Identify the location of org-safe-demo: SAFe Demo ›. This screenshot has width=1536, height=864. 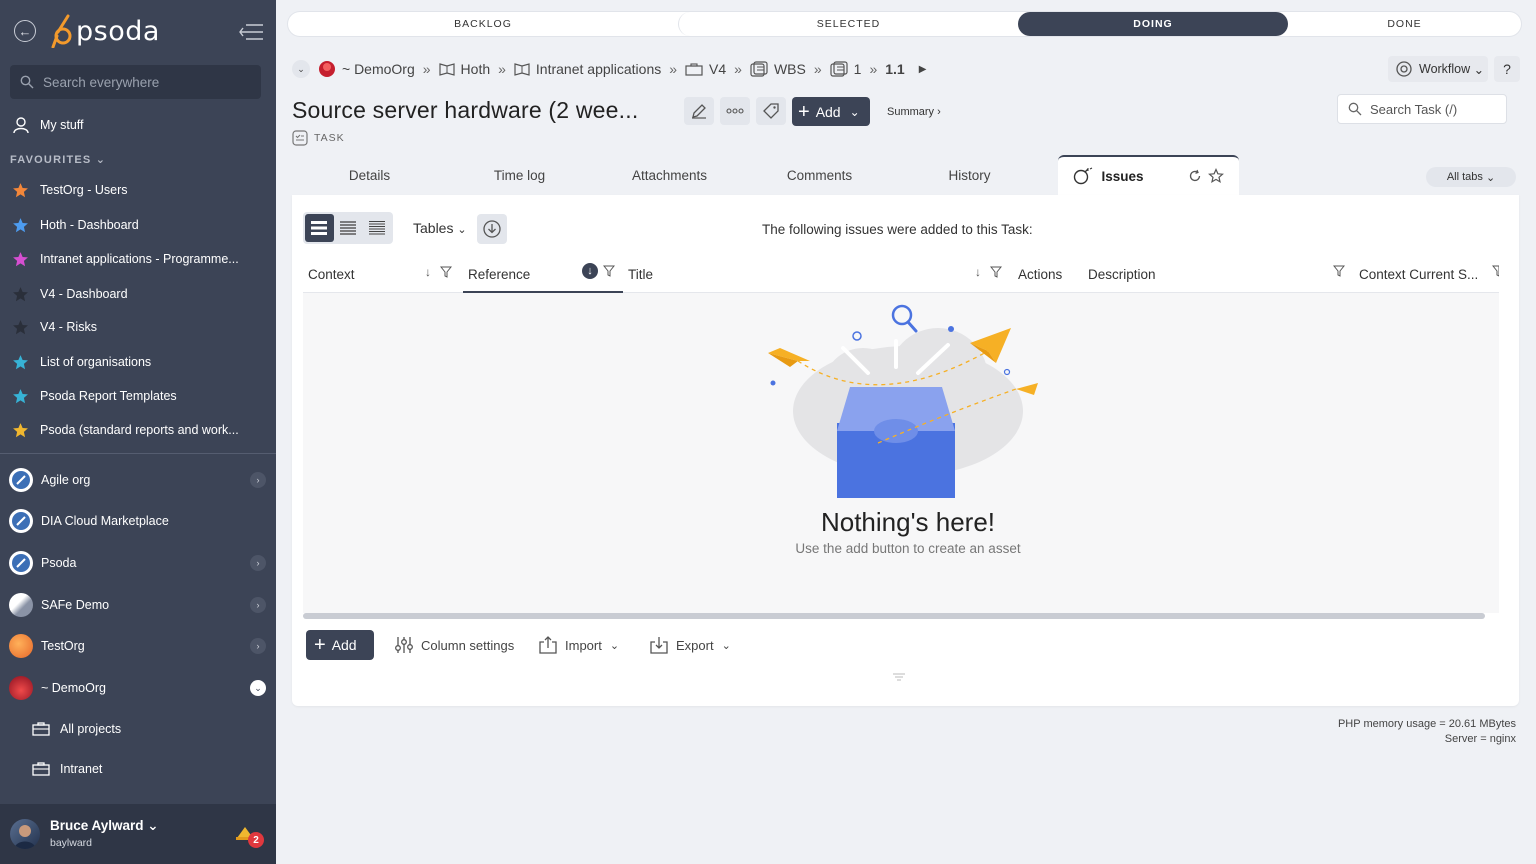
(138, 605).